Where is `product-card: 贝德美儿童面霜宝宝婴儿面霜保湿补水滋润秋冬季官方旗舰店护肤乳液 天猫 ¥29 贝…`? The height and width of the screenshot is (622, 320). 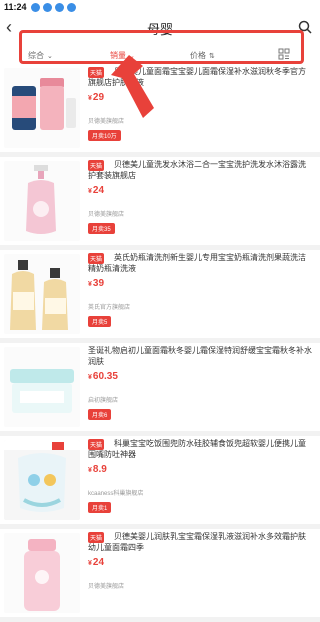
product-card: 贝德美儿童面霜宝宝婴儿面霜保湿补水滋润秋冬季官方旗舰店护肤乳液 天猫 ¥29 贝… is located at coordinates (160, 108).